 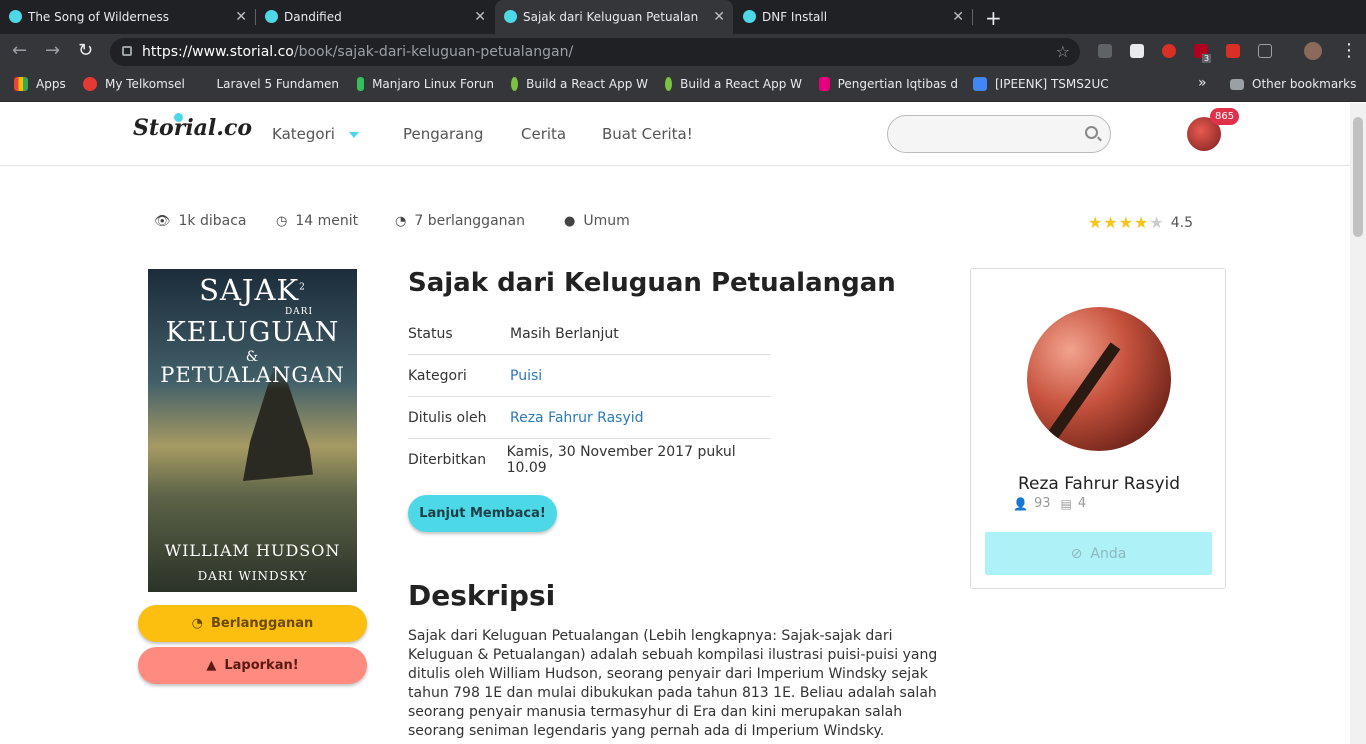 What do you see at coordinates (1091, 132) in the screenshot?
I see `search-icon` at bounding box center [1091, 132].